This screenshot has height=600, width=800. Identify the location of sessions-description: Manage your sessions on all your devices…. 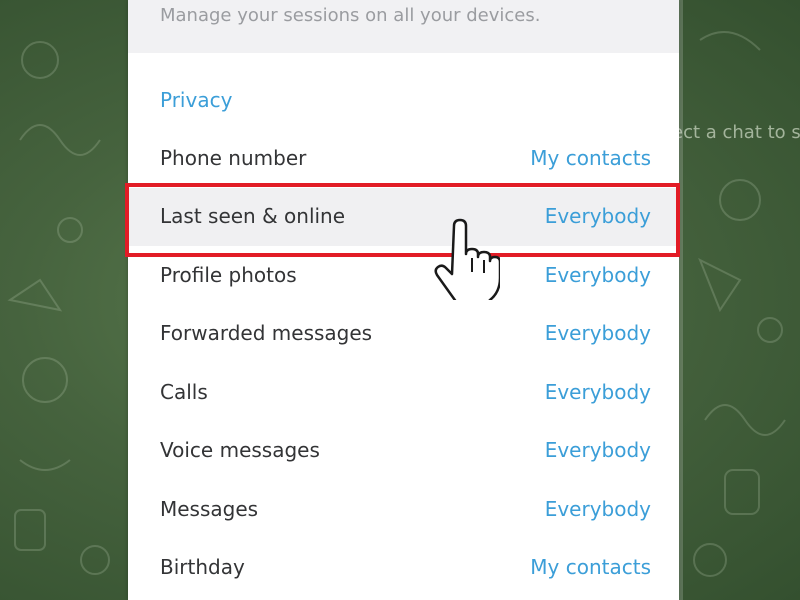
(350, 15).